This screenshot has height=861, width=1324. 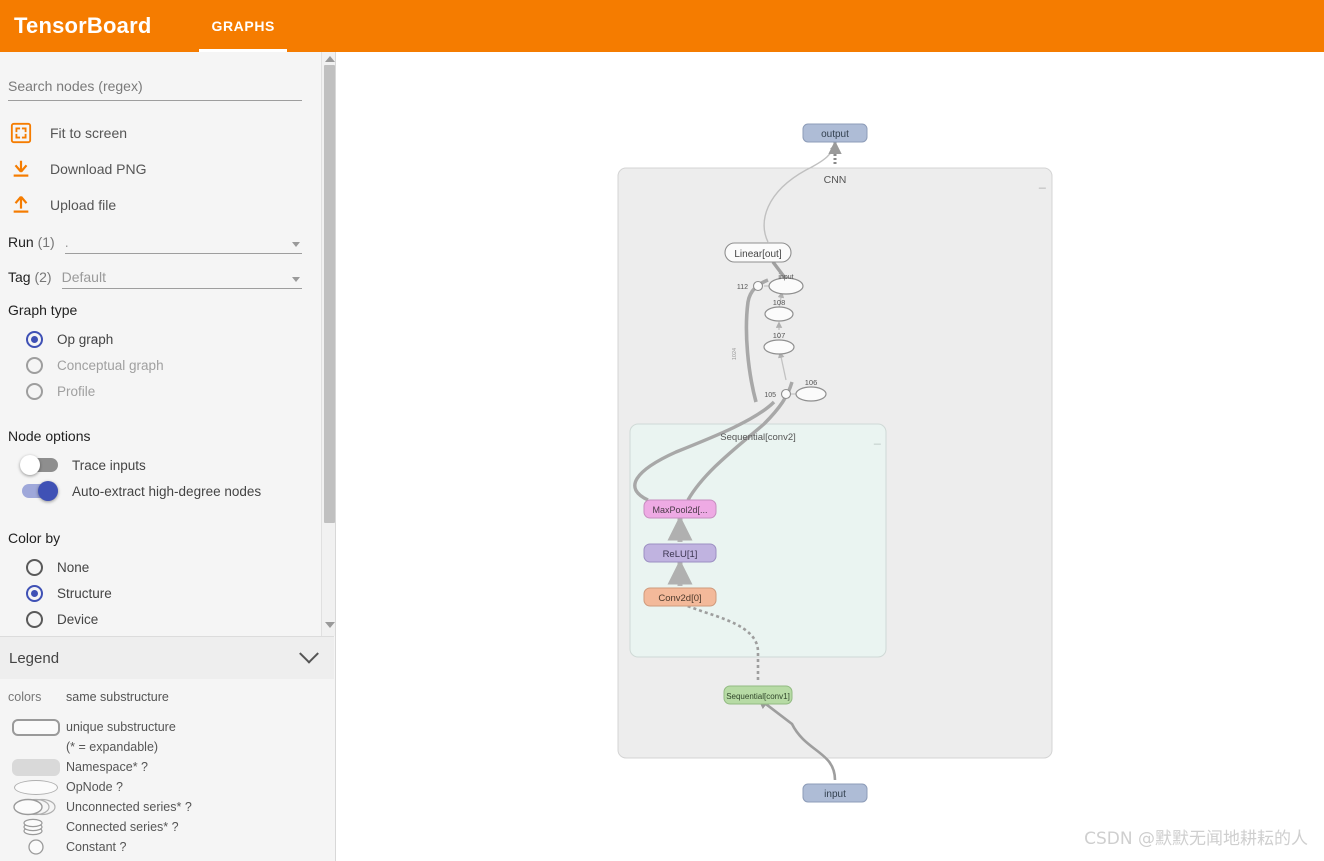 I want to click on toggle-trace-inputs-label: Trace inputs, so click(x=109, y=465).